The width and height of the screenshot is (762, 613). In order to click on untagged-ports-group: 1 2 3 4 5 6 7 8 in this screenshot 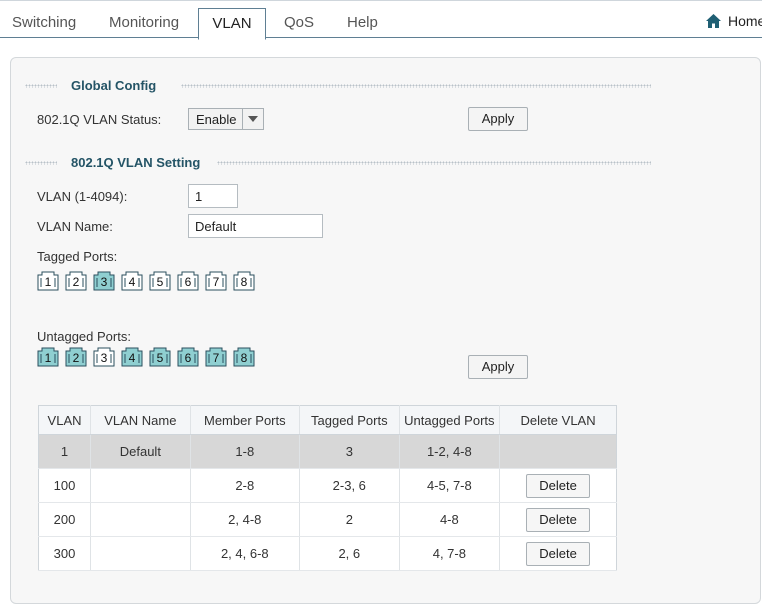, I will do `click(152, 357)`.